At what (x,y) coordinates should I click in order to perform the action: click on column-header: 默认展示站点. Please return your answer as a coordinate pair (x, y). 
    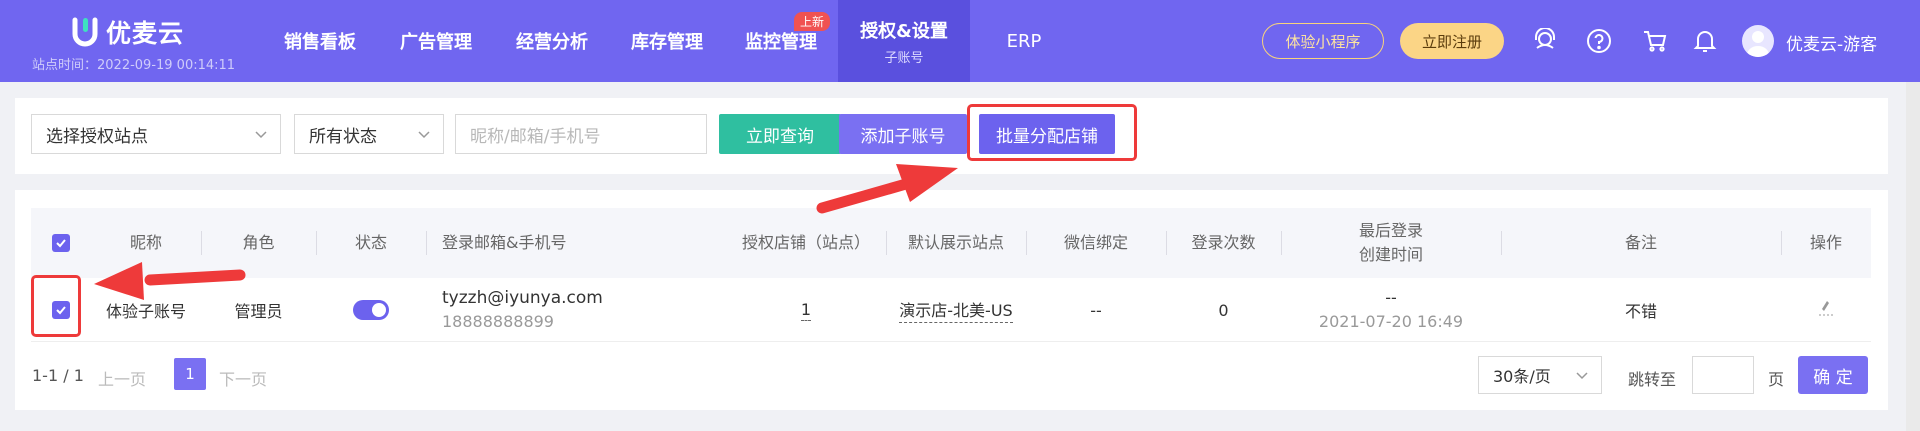
    Looking at the image, I should click on (955, 242).